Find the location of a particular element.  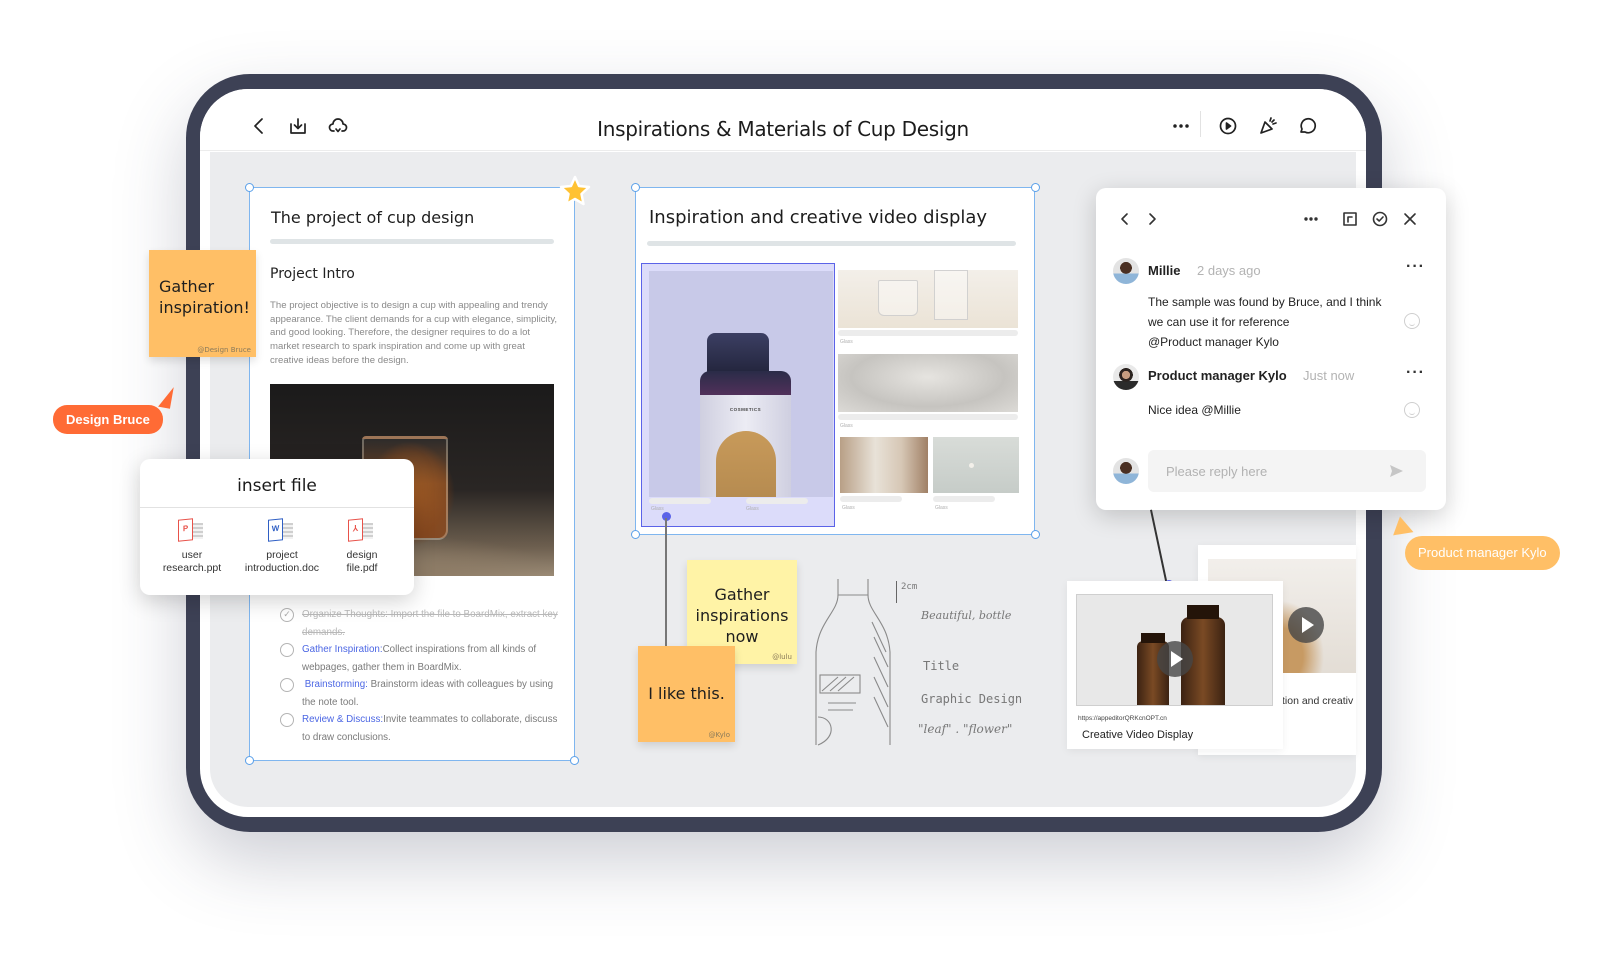

resolve-icon is located at coordinates (1380, 219).